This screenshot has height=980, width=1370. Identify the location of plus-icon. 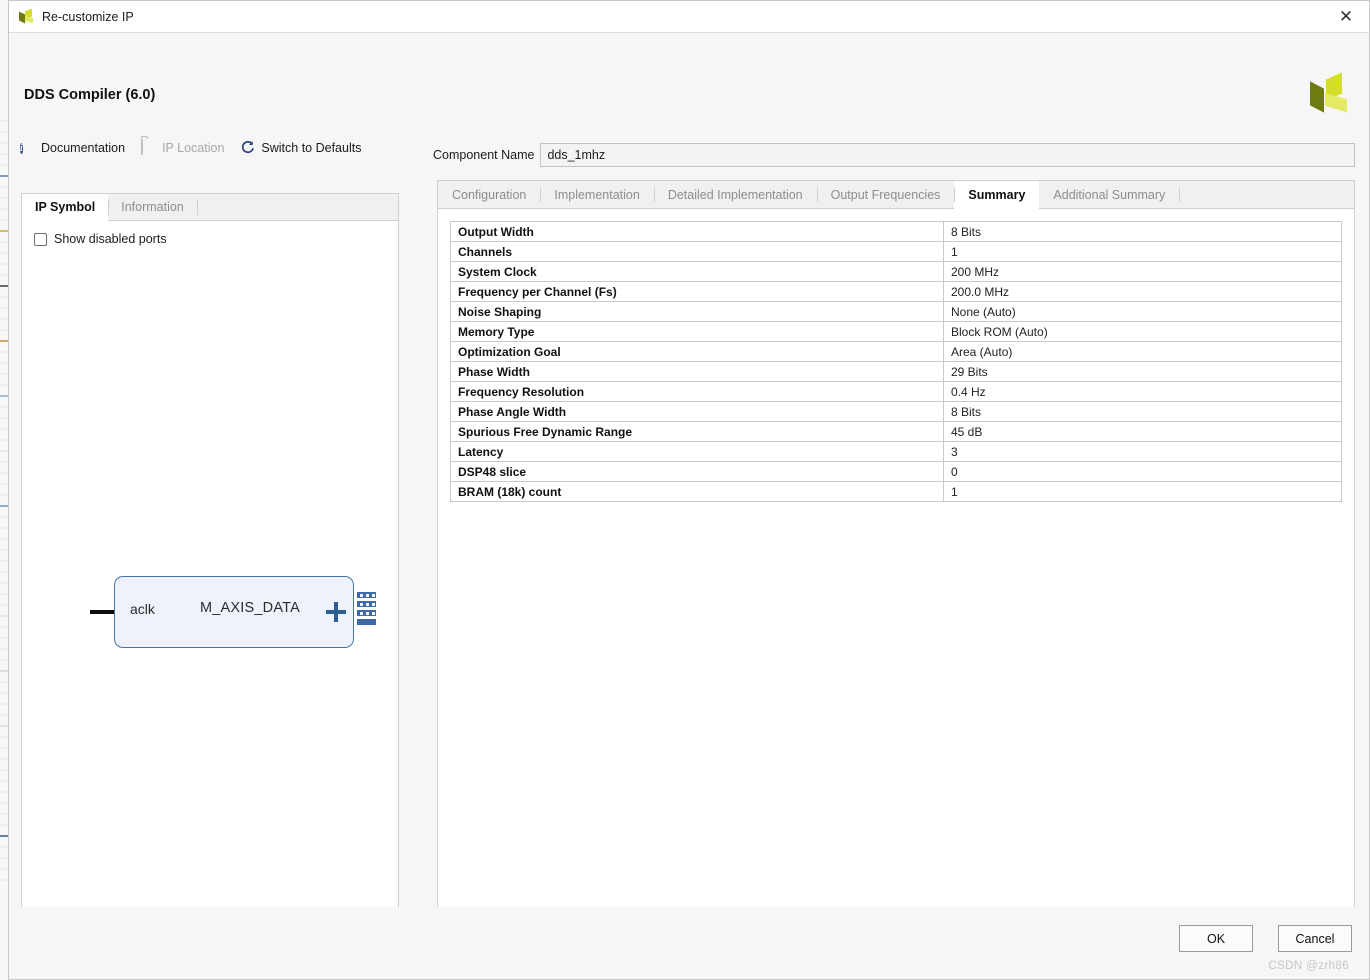
(336, 612).